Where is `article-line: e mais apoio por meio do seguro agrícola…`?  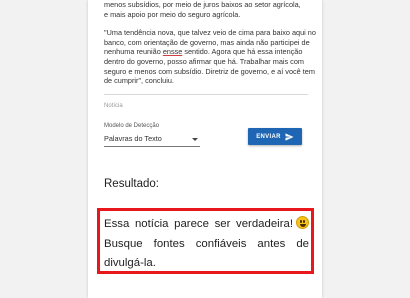 article-line: e mais apoio por meio do seguro agrícola… is located at coordinates (172, 14).